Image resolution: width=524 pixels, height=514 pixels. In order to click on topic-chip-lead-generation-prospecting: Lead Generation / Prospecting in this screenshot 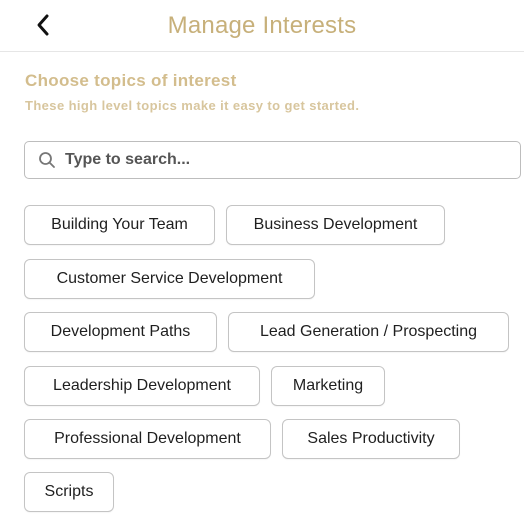, I will do `click(368, 332)`.